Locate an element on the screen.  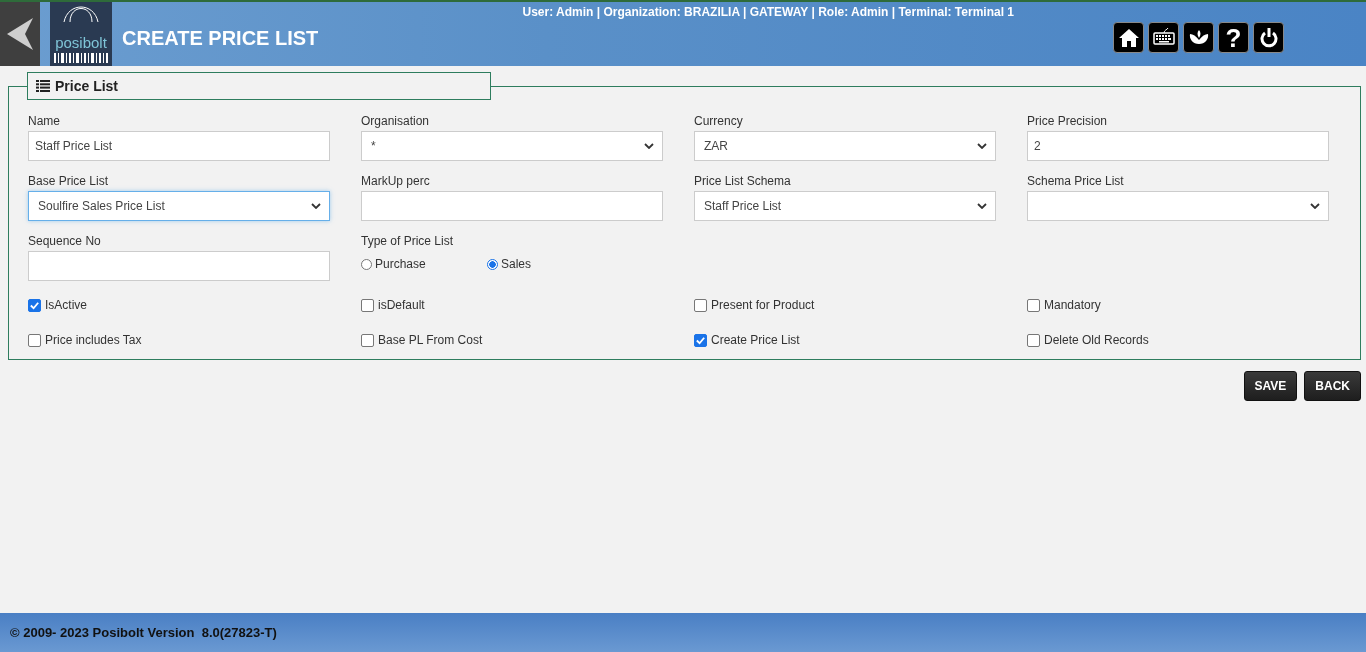
back-button is located at coordinates (20, 34).